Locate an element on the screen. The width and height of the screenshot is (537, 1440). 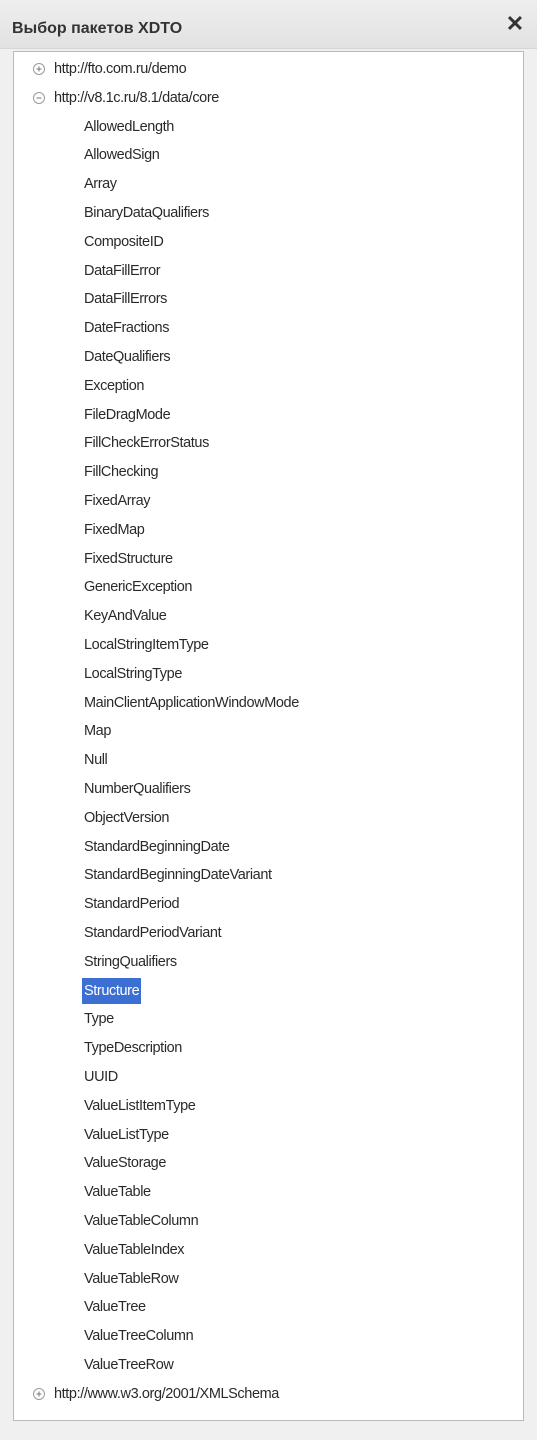
type-label: StringQualifiers is located at coordinates (130, 961).